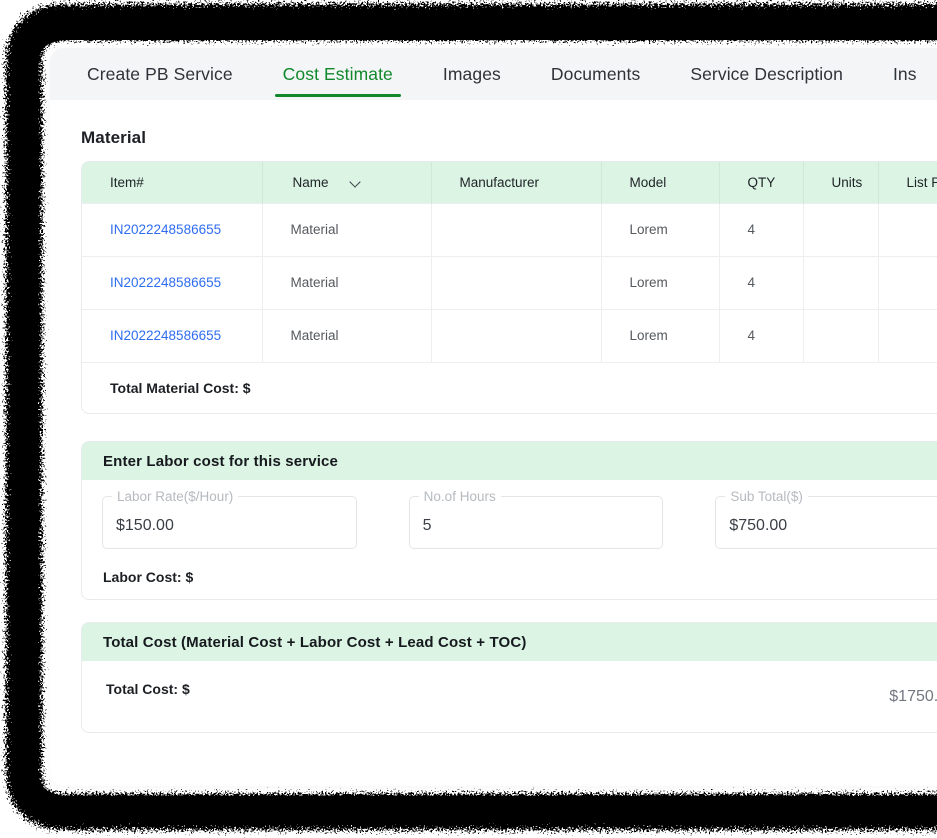  What do you see at coordinates (516, 182) in the screenshot?
I see `column-header-manufacturer: Manufacturer` at bounding box center [516, 182].